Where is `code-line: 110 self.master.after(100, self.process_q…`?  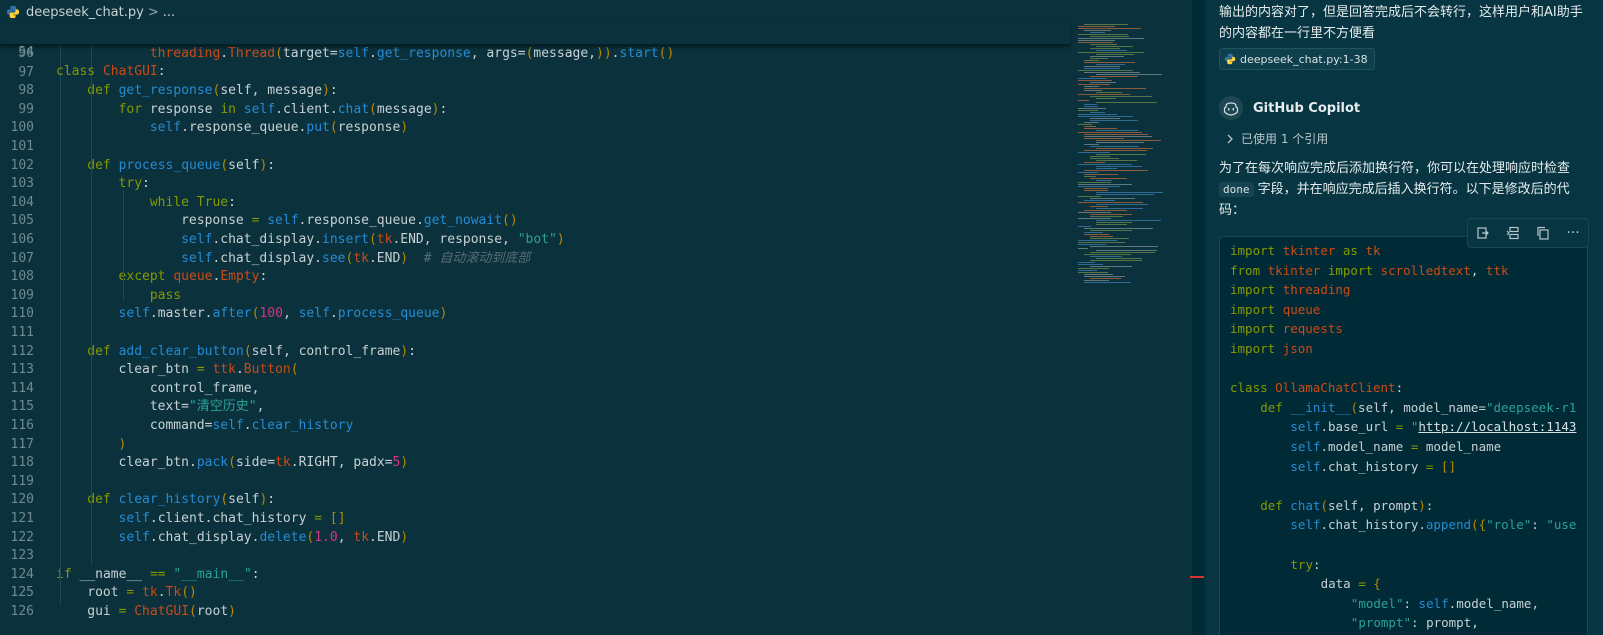
code-line: 110 self.master.after(100, self.process_q… is located at coordinates (535, 313).